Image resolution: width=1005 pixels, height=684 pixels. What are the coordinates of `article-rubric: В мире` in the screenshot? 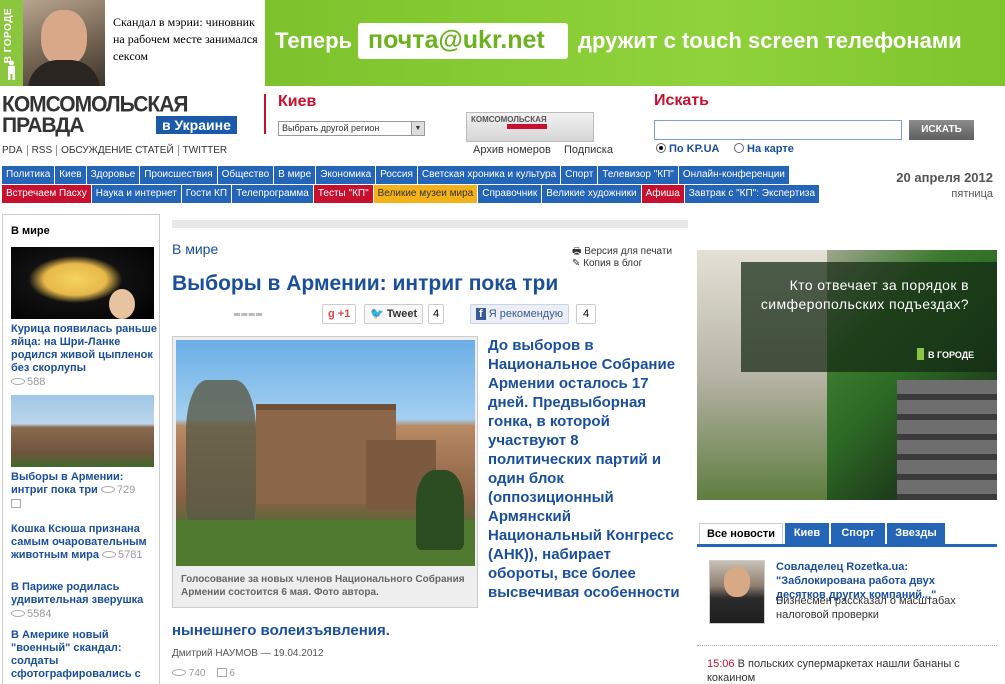 It's located at (195, 249).